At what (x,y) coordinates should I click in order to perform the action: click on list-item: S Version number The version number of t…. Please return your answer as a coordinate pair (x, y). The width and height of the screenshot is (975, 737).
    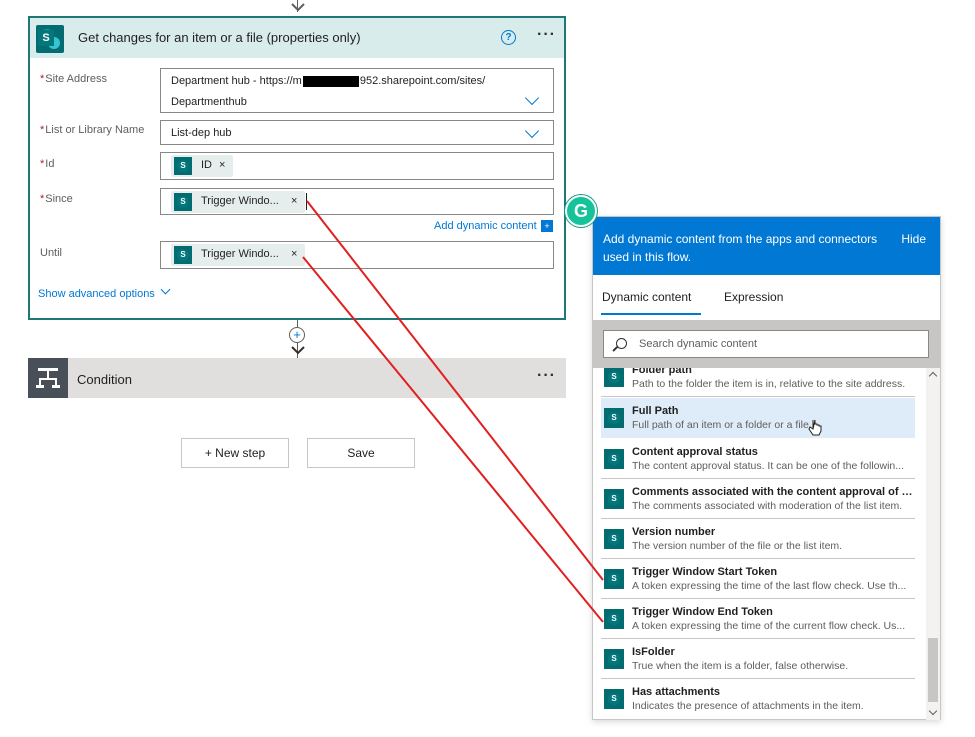
    Looking at the image, I should click on (758, 539).